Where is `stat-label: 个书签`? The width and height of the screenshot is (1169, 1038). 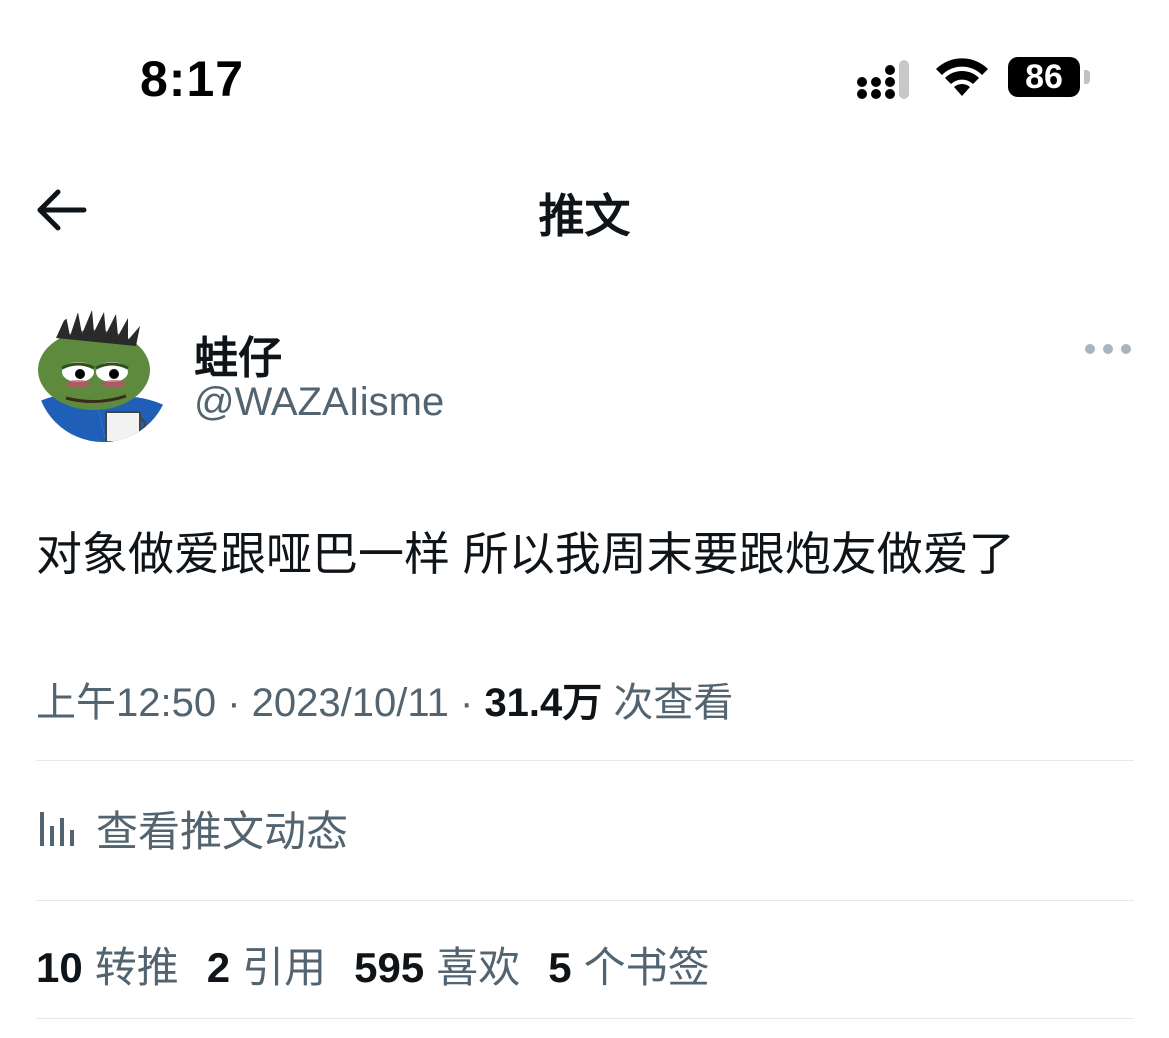 stat-label: 个书签 is located at coordinates (646, 967).